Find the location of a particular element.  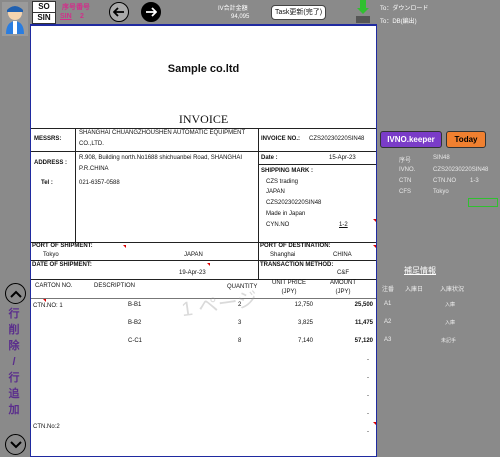

supp-row-status: 未記手 is located at coordinates (449, 341).